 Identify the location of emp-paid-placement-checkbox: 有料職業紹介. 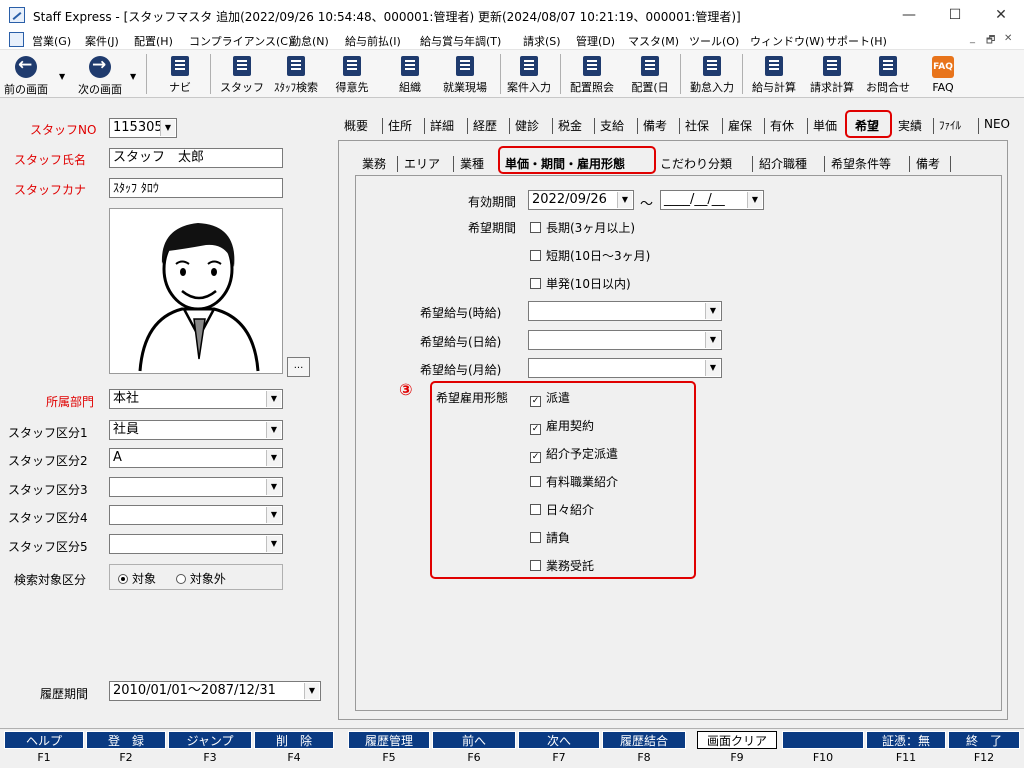
(574, 481).